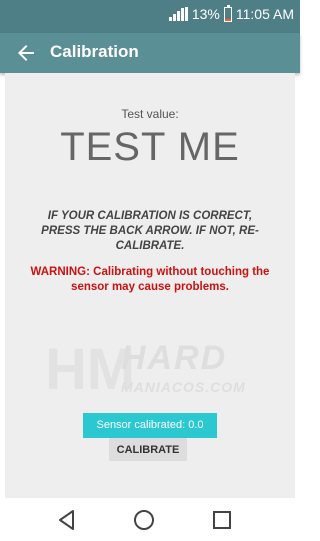 The width and height of the screenshot is (320, 541). I want to click on battery-icon, so click(227, 13).